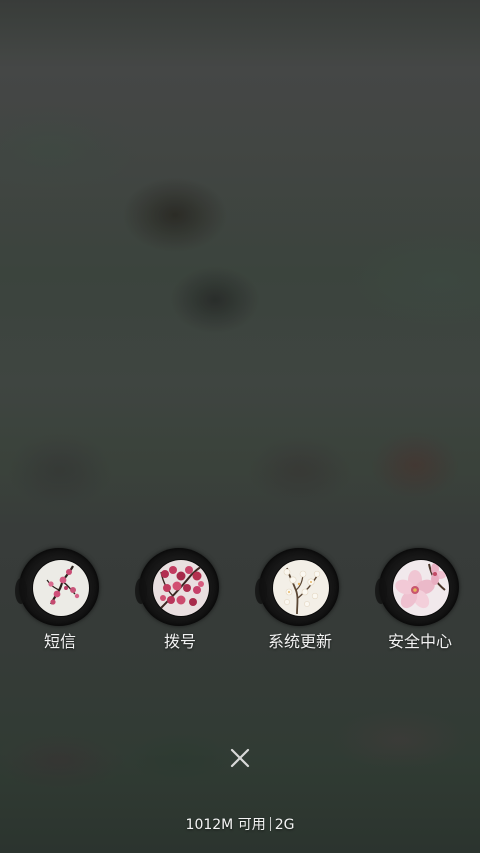 The image size is (480, 853). Describe the element at coordinates (225, 825) in the screenshot. I see `available-memory: 1012M 可用` at that location.